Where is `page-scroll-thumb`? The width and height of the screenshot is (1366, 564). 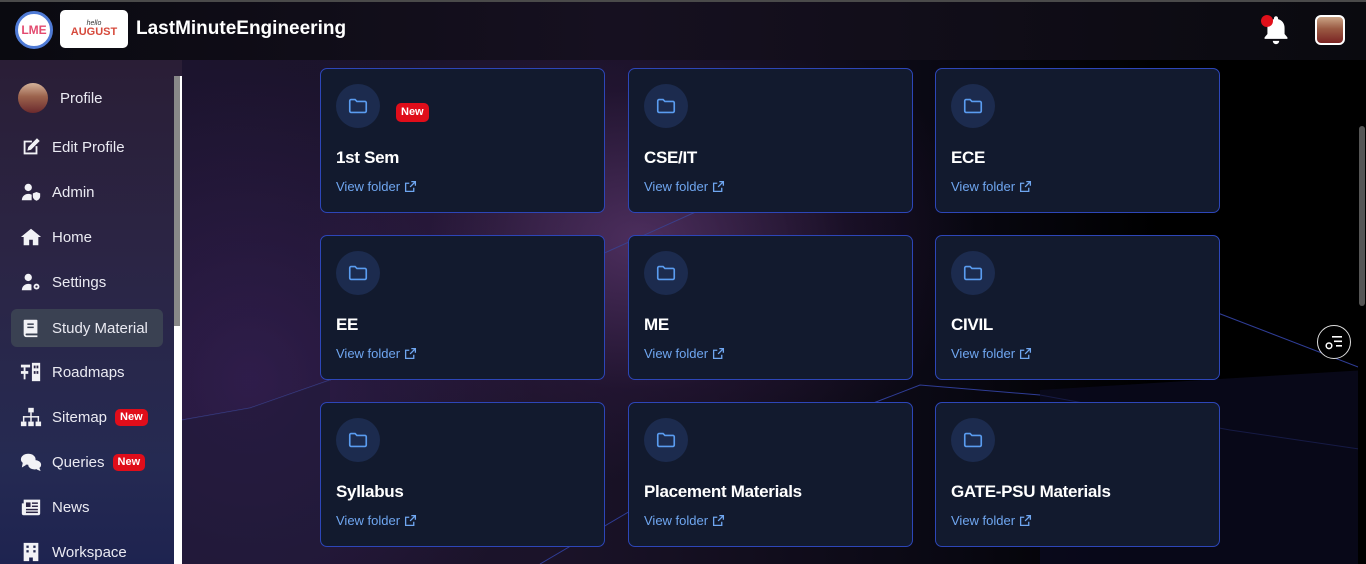 page-scroll-thumb is located at coordinates (1362, 216).